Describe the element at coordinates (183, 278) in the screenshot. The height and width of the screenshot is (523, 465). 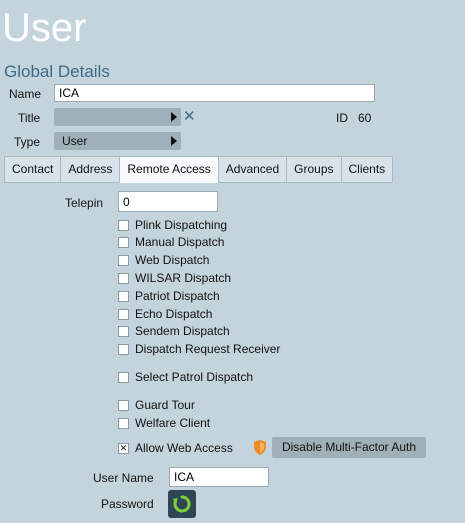
I see `checkbox-label: WILSAR Dispatch` at that location.